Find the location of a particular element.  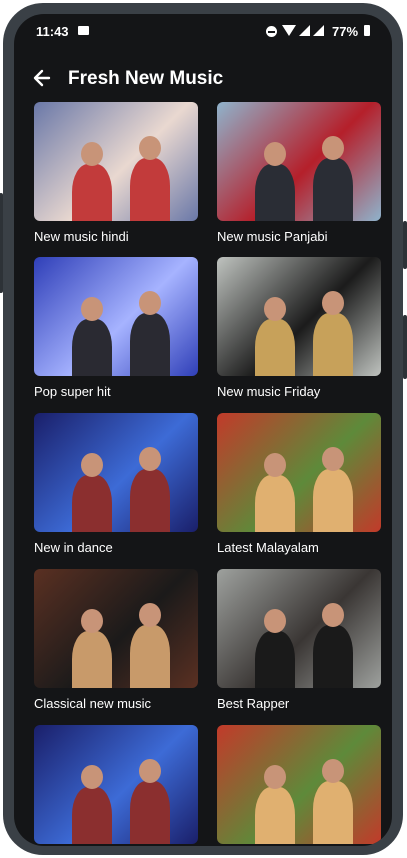

wifi-icon is located at coordinates (289, 30).